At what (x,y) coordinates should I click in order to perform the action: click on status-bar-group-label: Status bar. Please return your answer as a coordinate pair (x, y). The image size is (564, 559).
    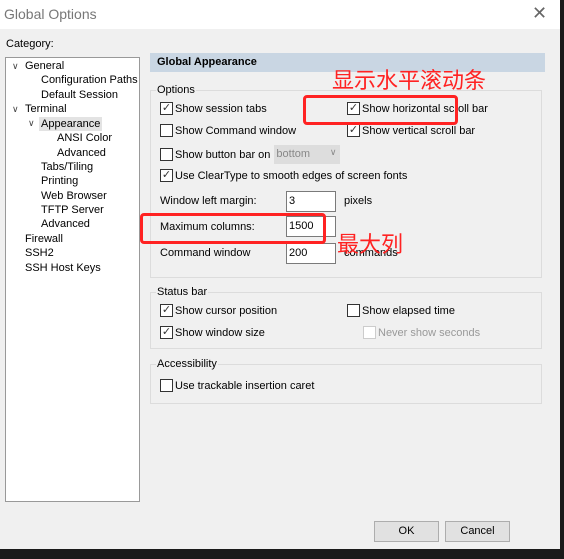
    Looking at the image, I should click on (182, 292).